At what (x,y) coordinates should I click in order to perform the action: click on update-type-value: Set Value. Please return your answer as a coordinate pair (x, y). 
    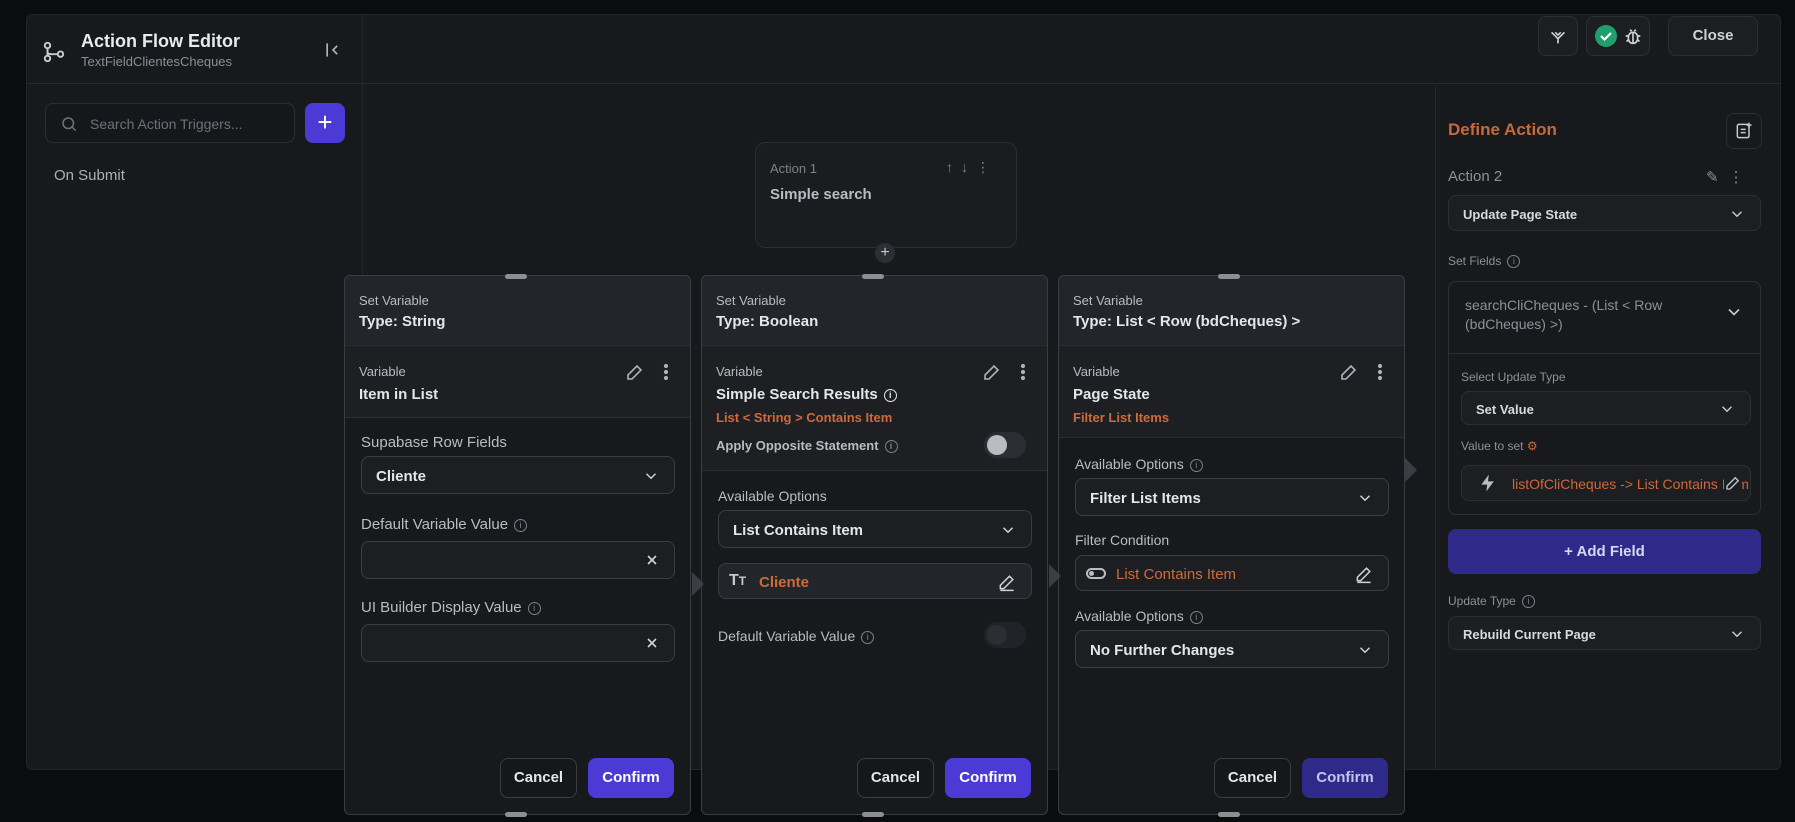
    Looking at the image, I should click on (1505, 409).